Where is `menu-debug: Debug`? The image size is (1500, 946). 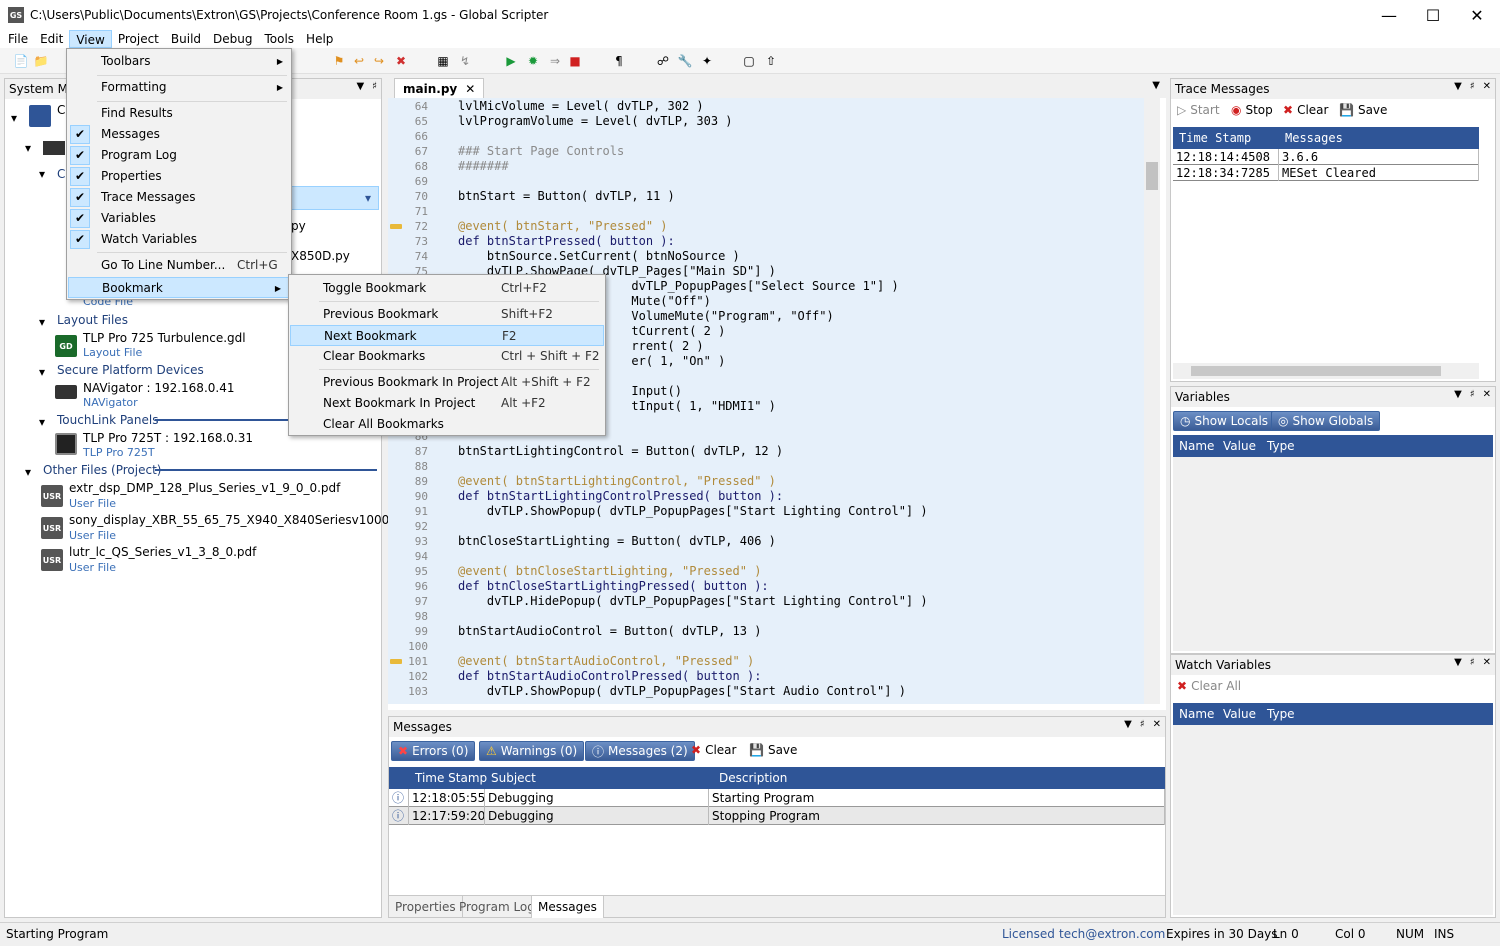
menu-debug: Debug is located at coordinates (232, 39).